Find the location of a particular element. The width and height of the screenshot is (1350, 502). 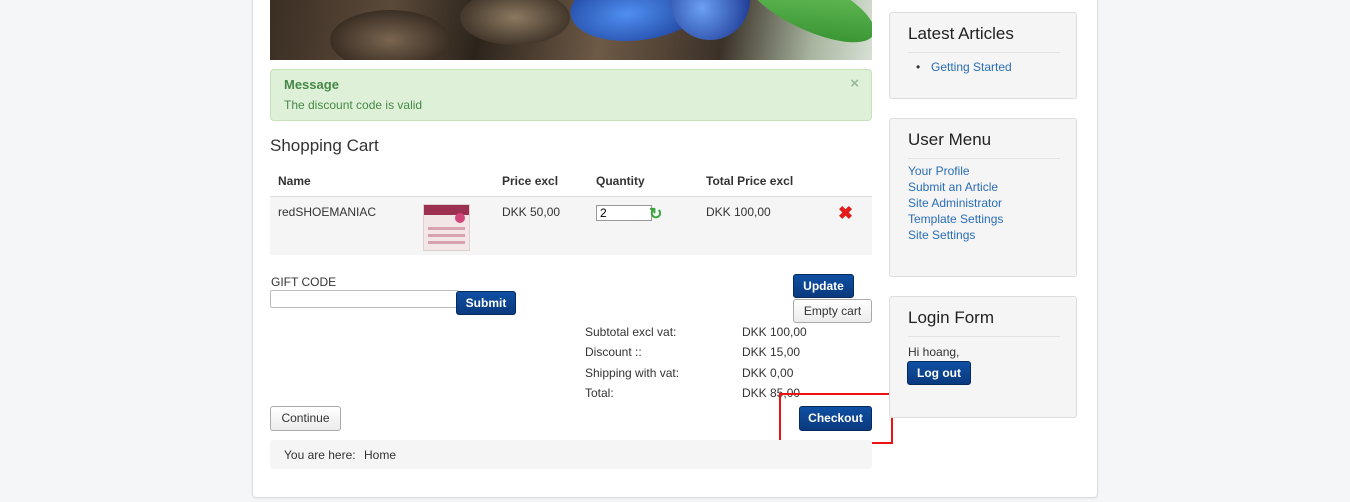

page-title: Shopping Cart is located at coordinates (324, 145).